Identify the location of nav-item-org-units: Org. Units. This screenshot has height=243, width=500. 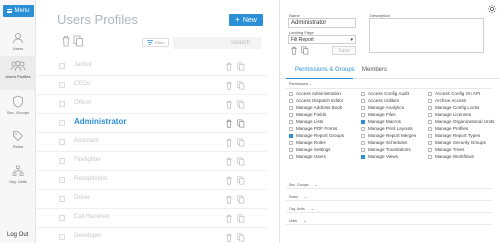
(18, 178).